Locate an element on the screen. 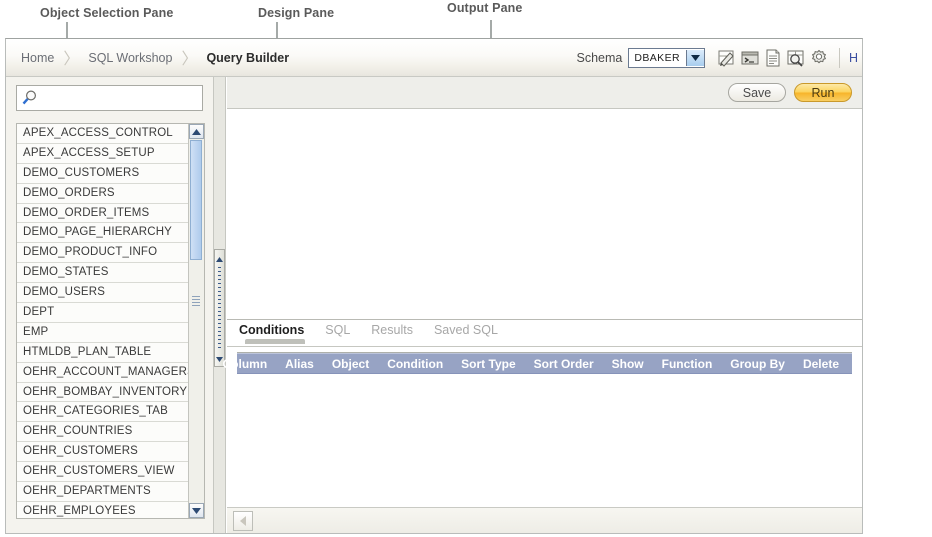  list-item: APEX_ACCESS_CONTROL is located at coordinates (102, 134).